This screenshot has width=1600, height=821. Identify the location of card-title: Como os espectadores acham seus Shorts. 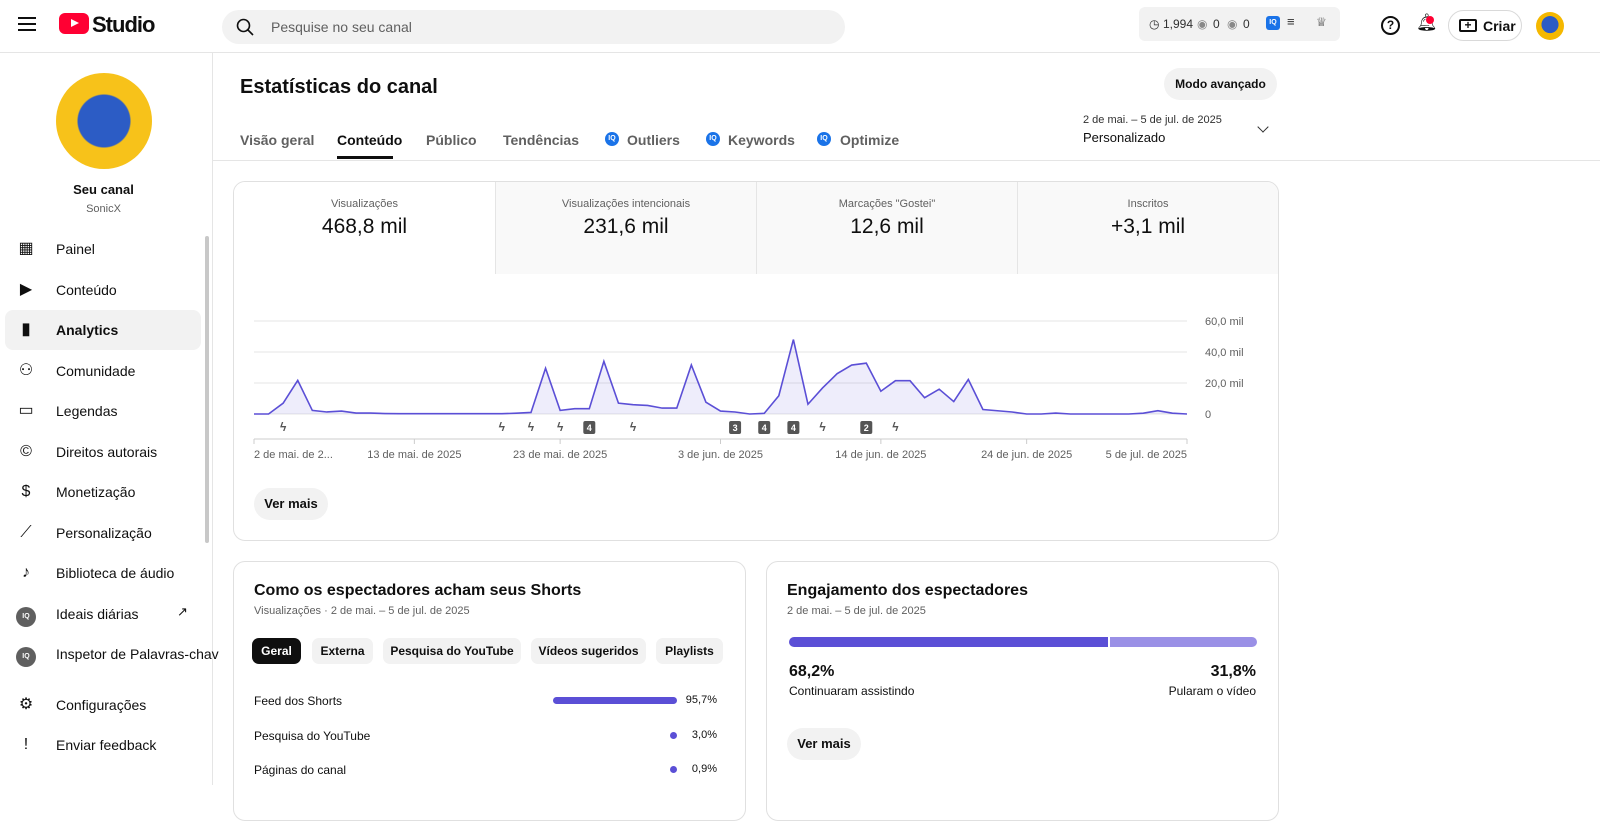
(418, 590).